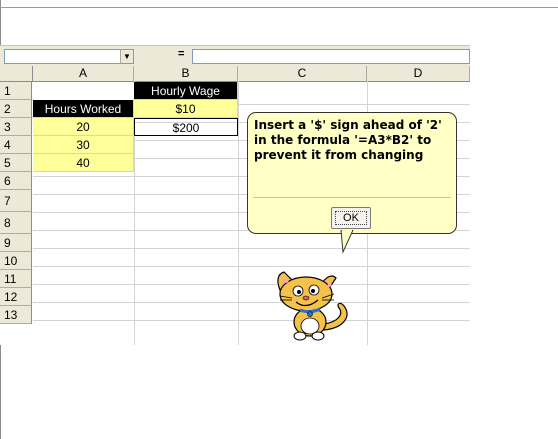 This screenshot has height=439, width=558. I want to click on select-all-corner, so click(16, 73).